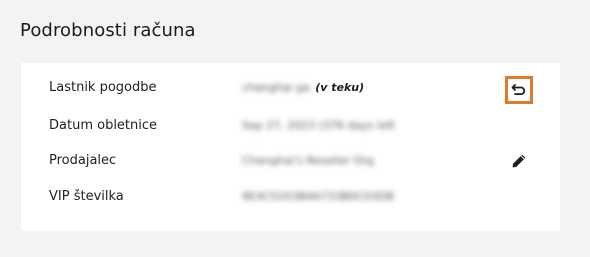 The image size is (590, 257). What do you see at coordinates (308, 160) in the screenshot?
I see `reseller-value: Changhai's Reseller Org` at bounding box center [308, 160].